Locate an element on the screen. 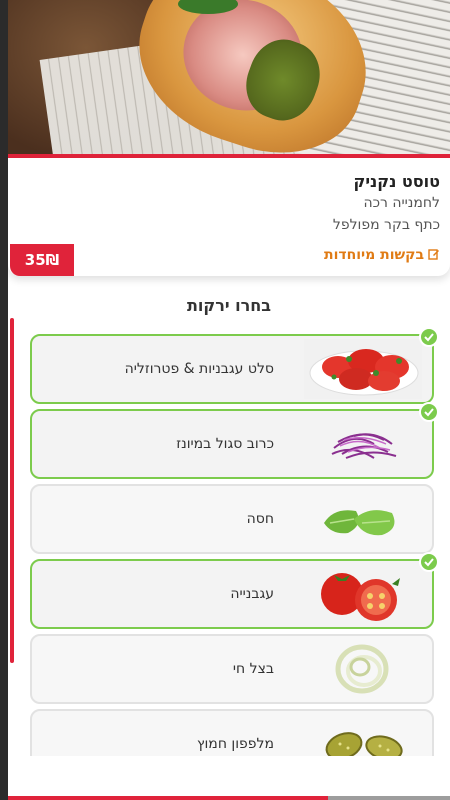 Image resolution: width=450 pixels, height=800 pixels. lettuce-icon is located at coordinates (363, 519).